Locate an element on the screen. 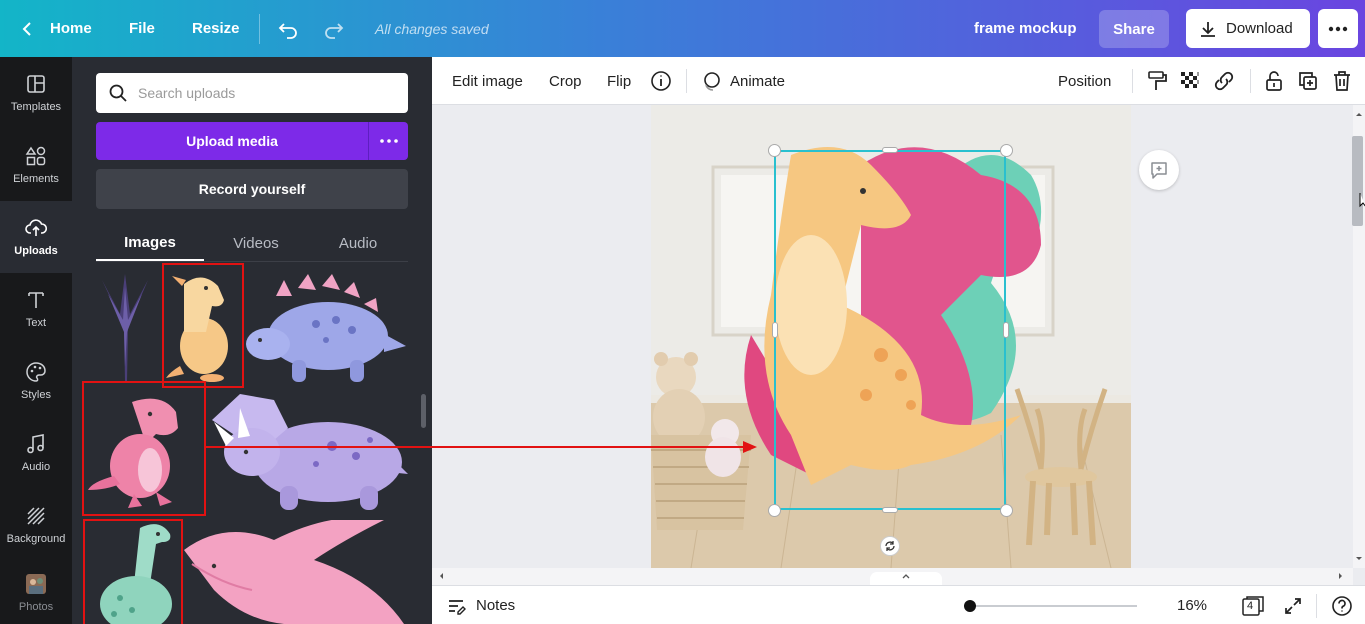 Image resolution: width=1365 pixels, height=624 pixels. vertical-scroll-thumb is located at coordinates (1357, 181).